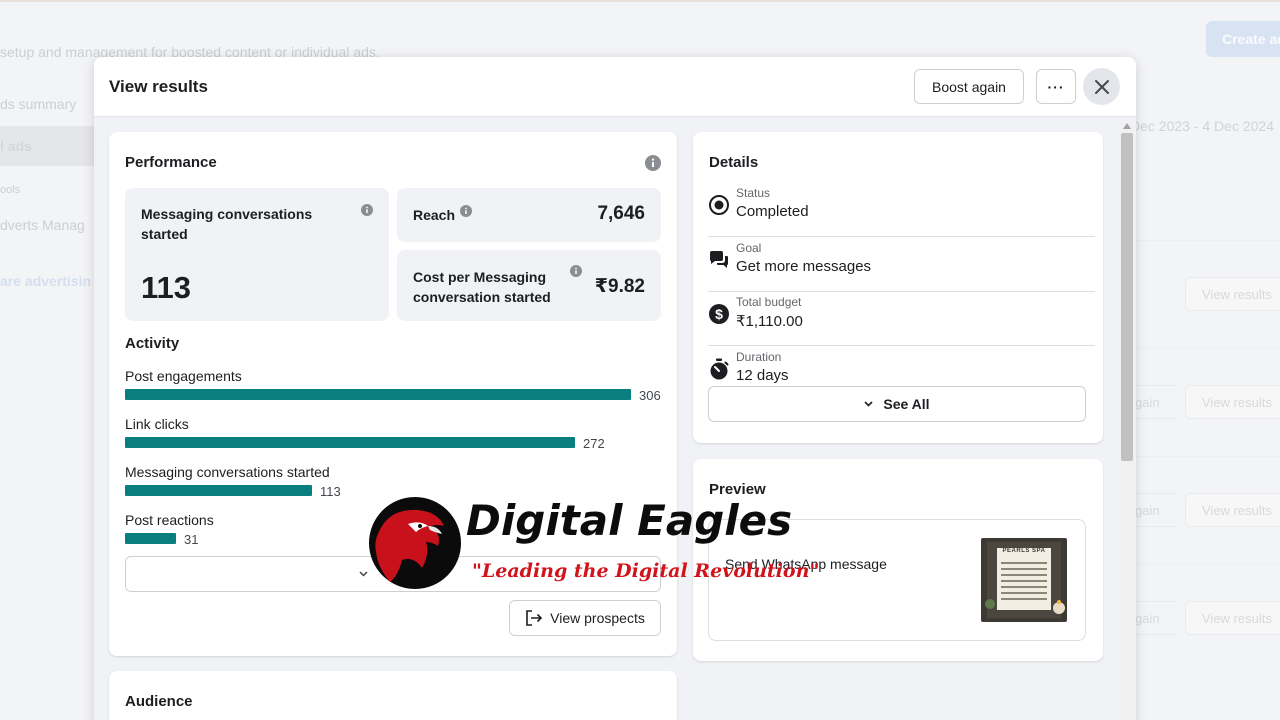 The height and width of the screenshot is (720, 1280). Describe the element at coordinates (901, 264) in the screenshot. I see `detail-goal: Goal Get more messages` at that location.